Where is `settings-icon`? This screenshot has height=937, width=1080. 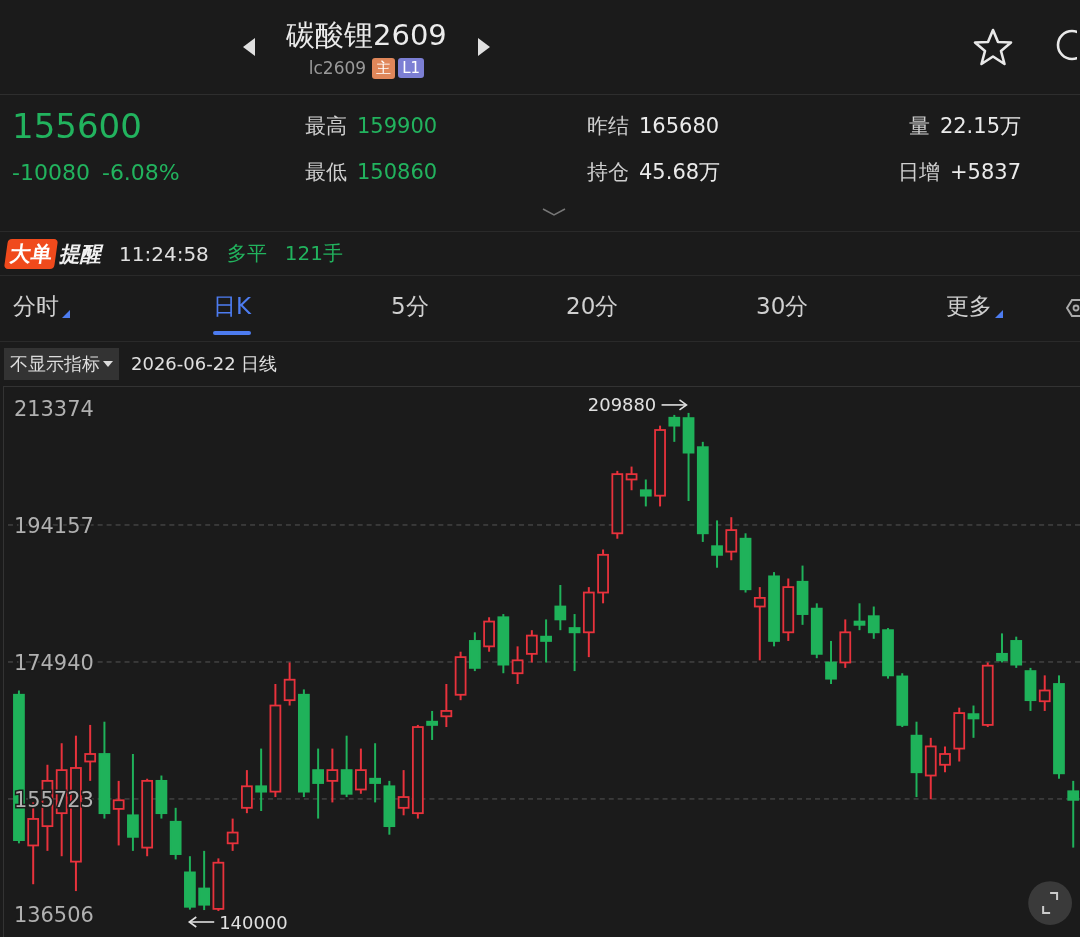 settings-icon is located at coordinates (1073, 308).